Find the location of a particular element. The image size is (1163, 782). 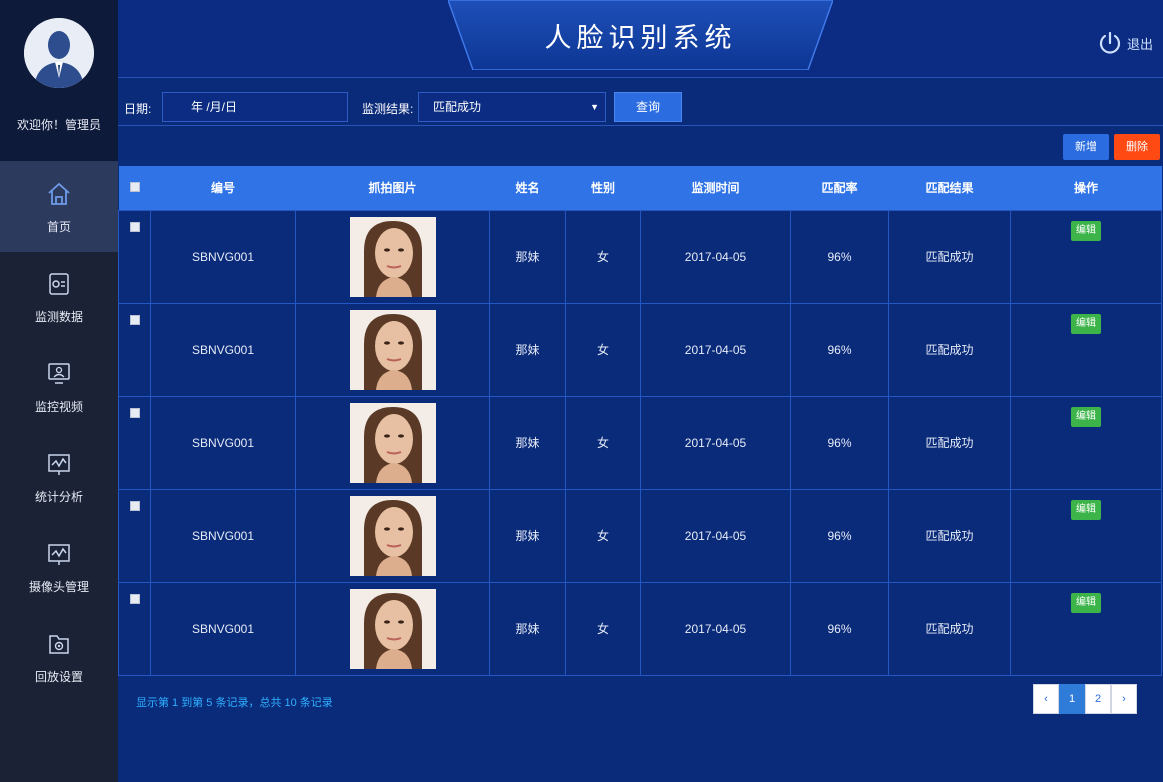

home-icon is located at coordinates (59, 194).